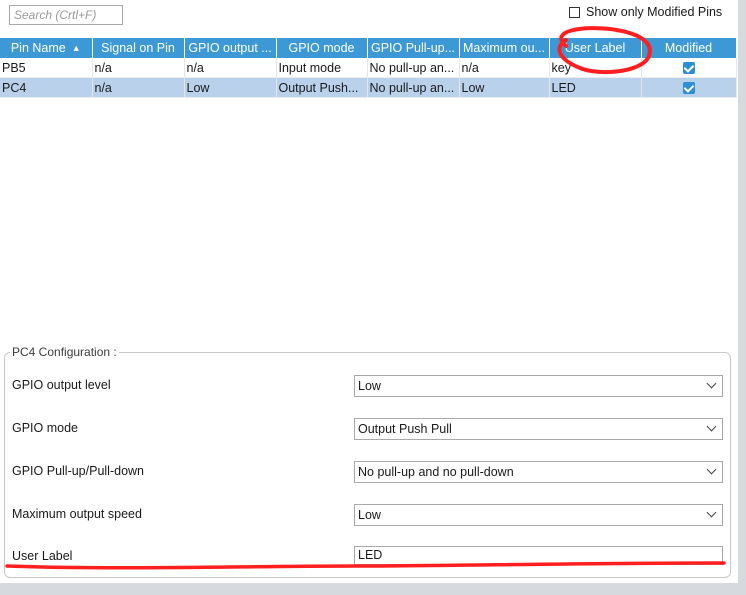 The width and height of the screenshot is (746, 595). Describe the element at coordinates (77, 514) in the screenshot. I see `max-speed-label: Maximum output speed` at that location.